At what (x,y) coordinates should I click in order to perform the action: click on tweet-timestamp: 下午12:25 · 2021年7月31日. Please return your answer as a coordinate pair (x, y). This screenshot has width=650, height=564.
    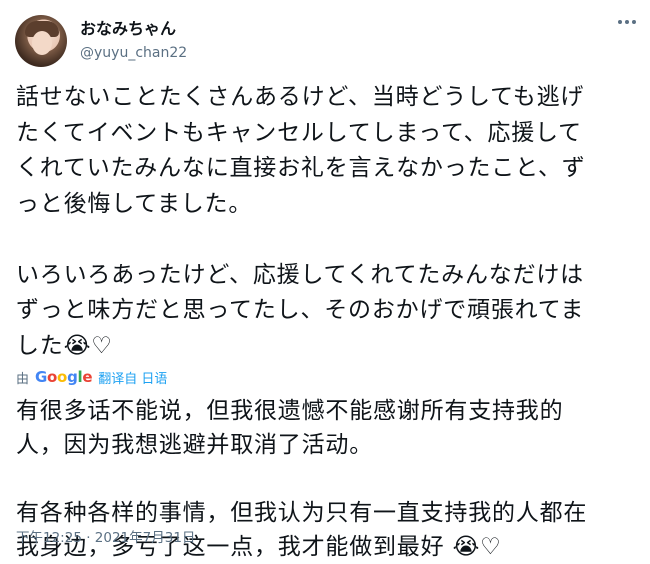
    Looking at the image, I should click on (105, 536).